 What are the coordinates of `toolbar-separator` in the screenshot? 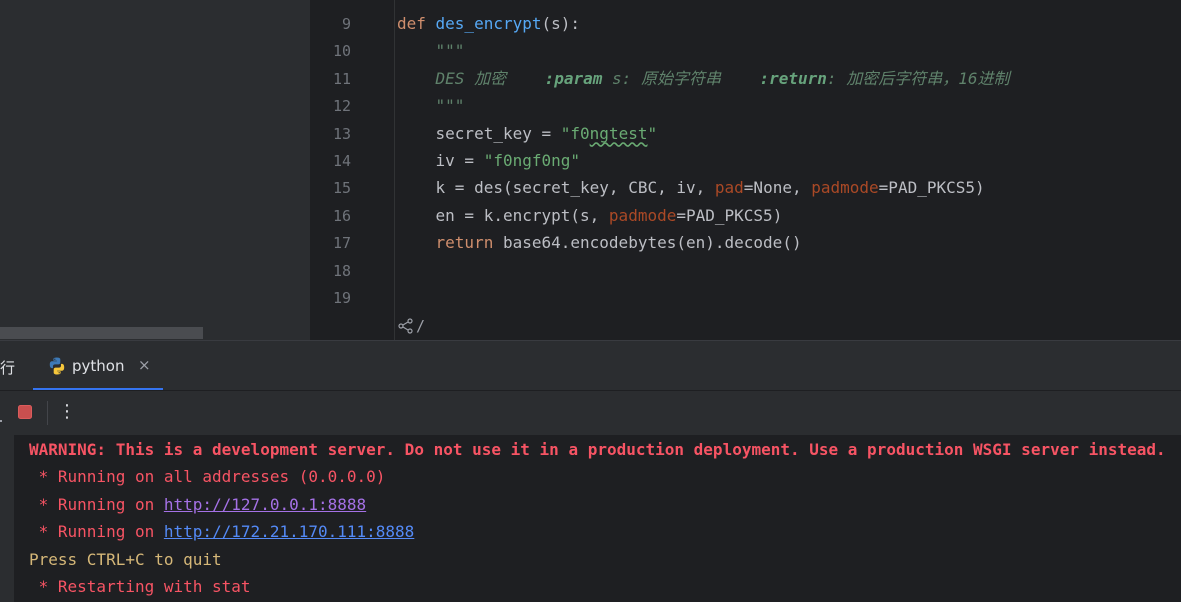 It's located at (47, 413).